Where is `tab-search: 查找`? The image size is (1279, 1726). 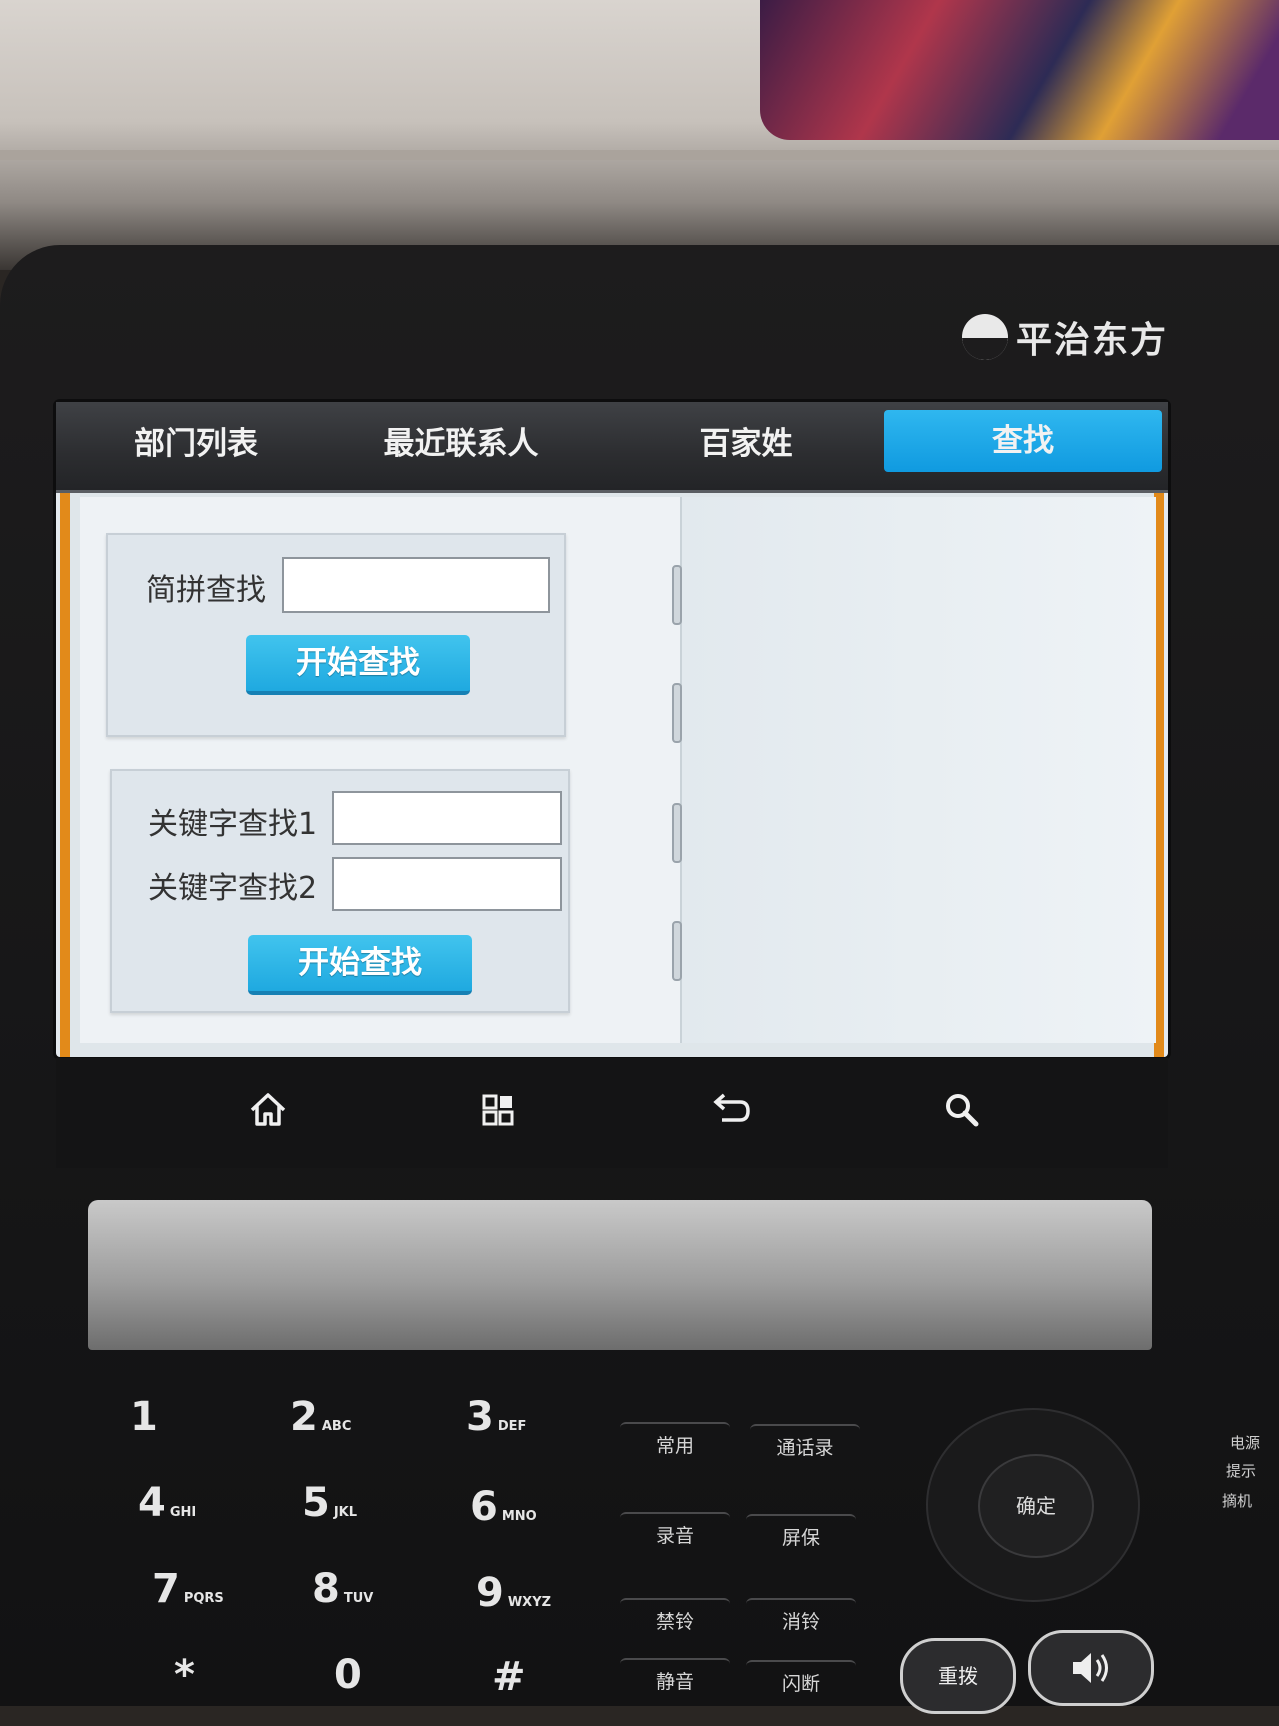
tab-search: 查找 is located at coordinates (1023, 441).